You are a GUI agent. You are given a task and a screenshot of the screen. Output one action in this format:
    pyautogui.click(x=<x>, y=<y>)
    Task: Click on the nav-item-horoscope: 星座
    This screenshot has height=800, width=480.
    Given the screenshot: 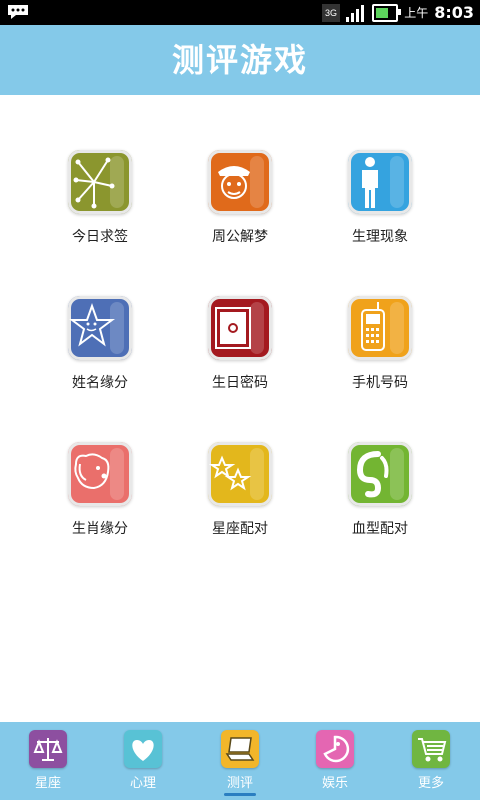 What is the action you would take?
    pyautogui.click(x=48, y=760)
    